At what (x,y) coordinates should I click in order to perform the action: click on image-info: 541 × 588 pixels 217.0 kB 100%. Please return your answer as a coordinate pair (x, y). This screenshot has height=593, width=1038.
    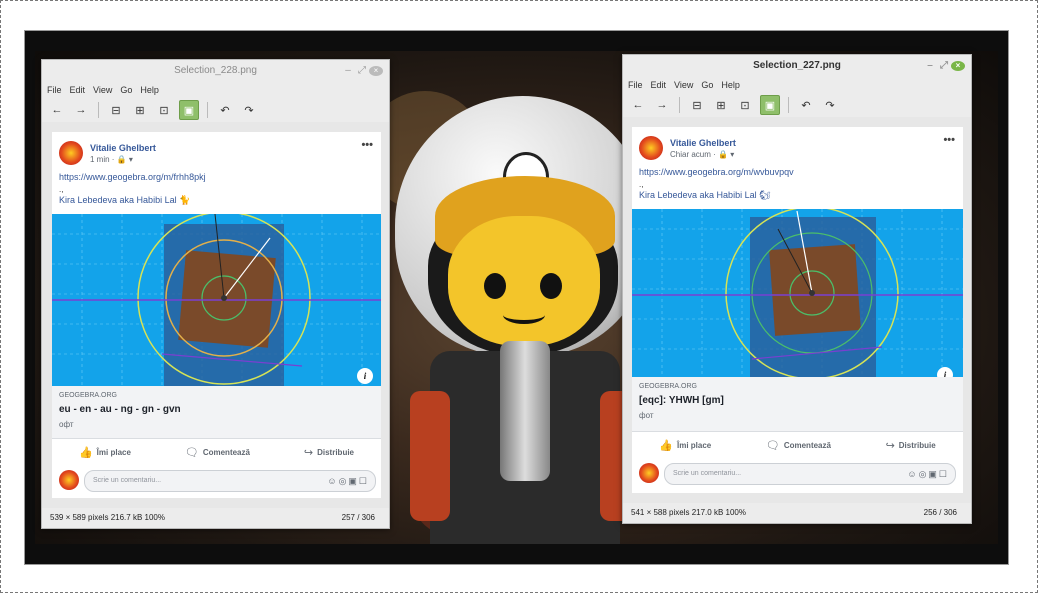
    Looking at the image, I should click on (688, 512).